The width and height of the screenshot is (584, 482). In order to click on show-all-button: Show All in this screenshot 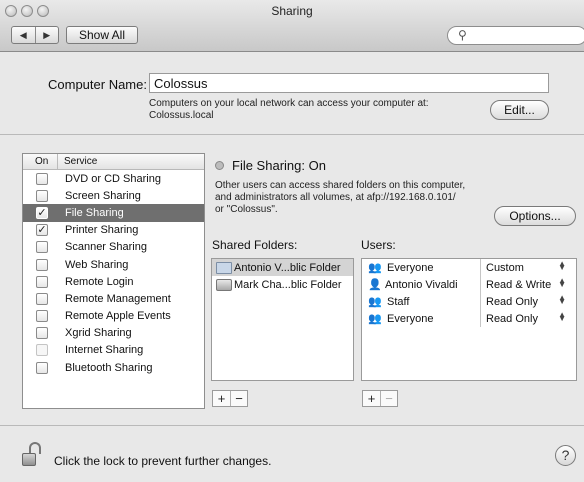, I will do `click(102, 35)`.